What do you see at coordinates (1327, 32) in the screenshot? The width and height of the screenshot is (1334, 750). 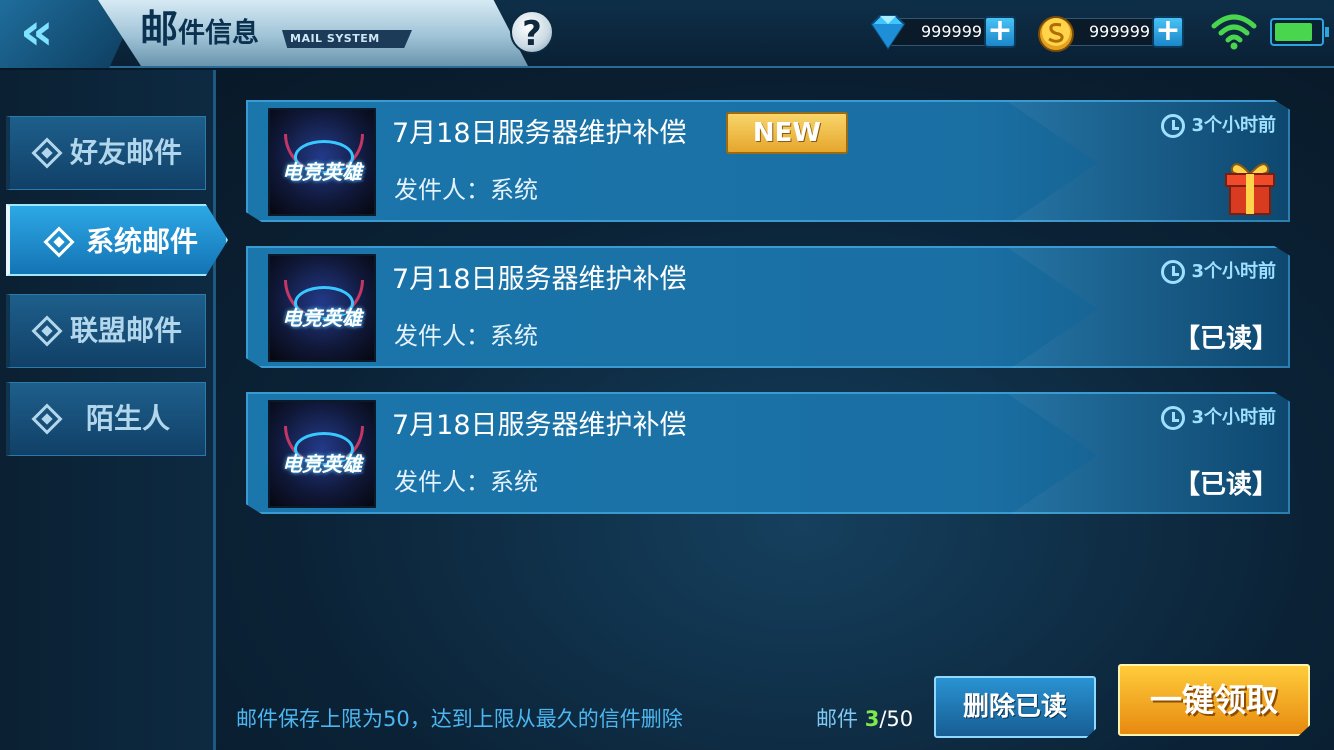 I see `battery-nub` at bounding box center [1327, 32].